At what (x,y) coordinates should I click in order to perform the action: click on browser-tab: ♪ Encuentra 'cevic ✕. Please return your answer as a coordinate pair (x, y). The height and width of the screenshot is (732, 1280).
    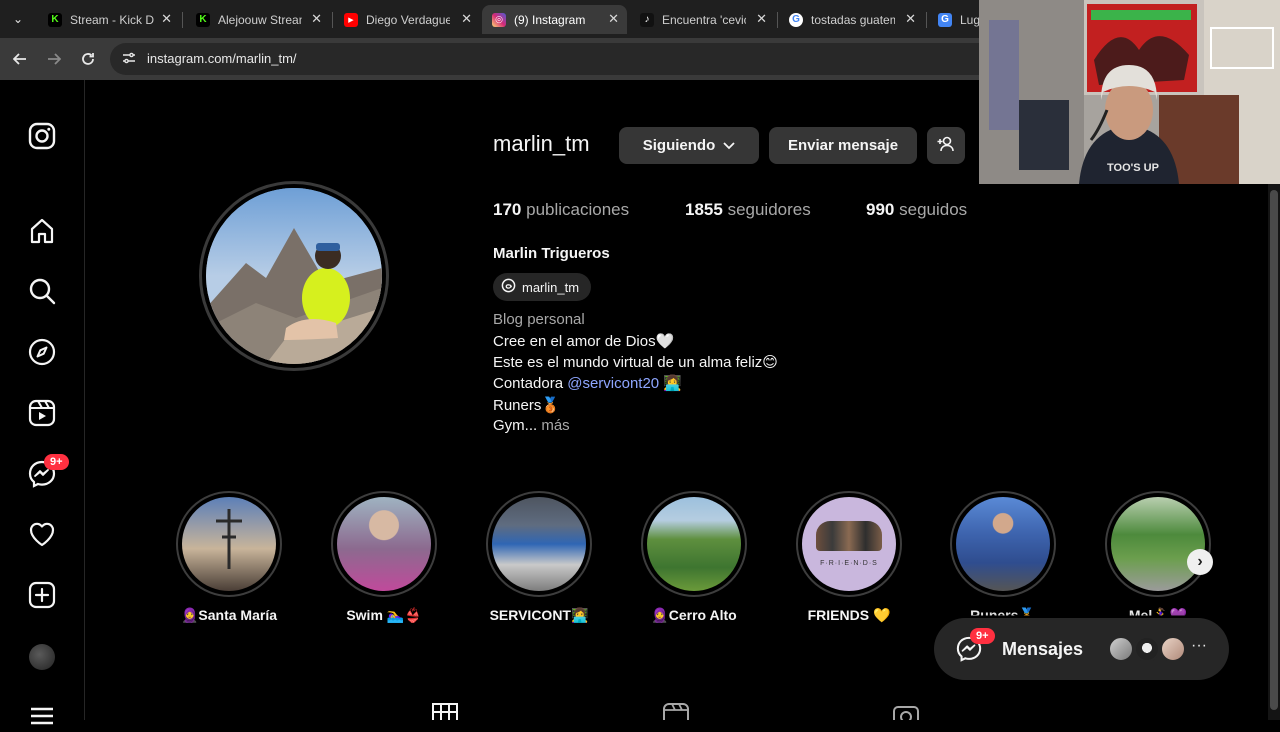
    Looking at the image, I should click on (702, 19).